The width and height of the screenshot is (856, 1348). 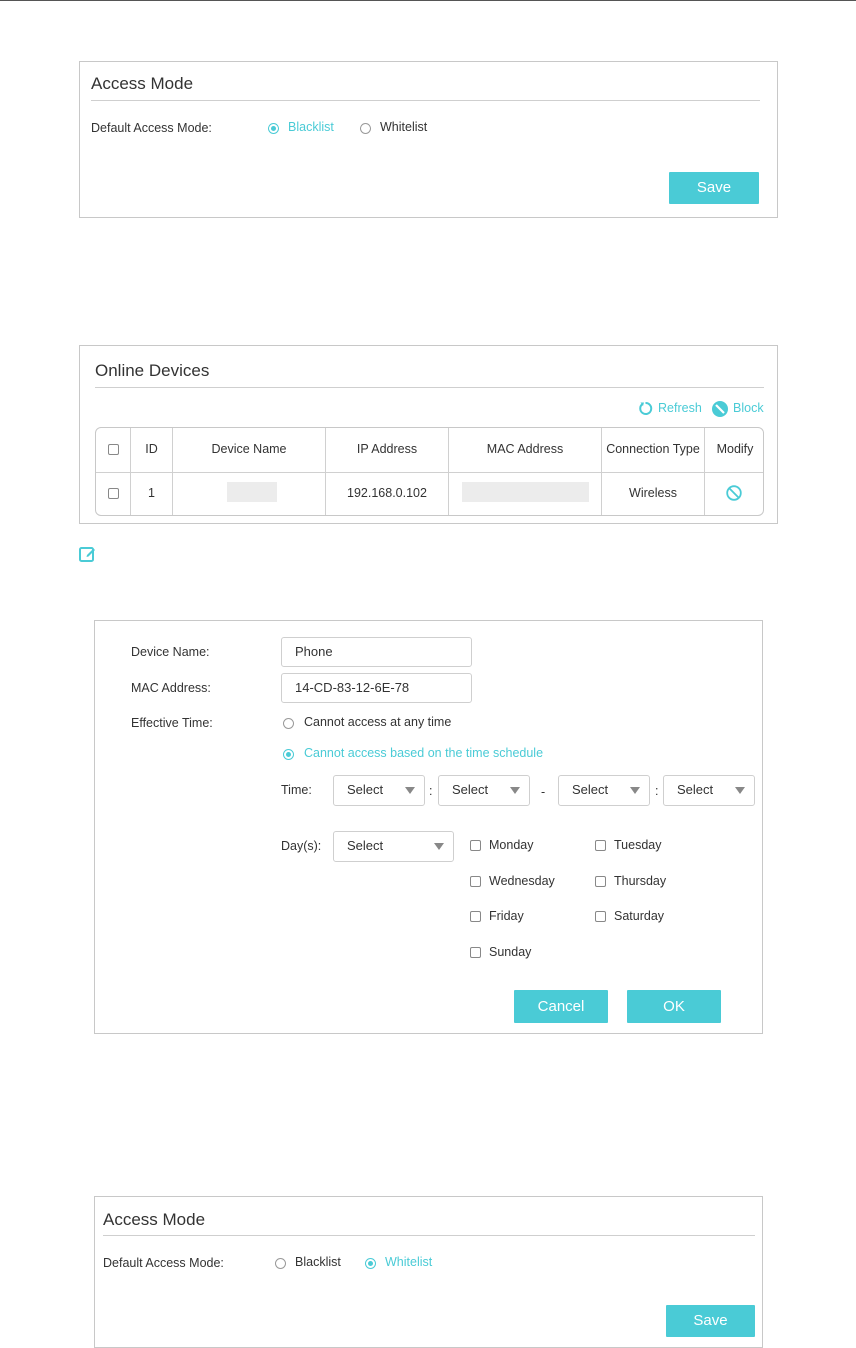 I want to click on block-icon, so click(x=720, y=409).